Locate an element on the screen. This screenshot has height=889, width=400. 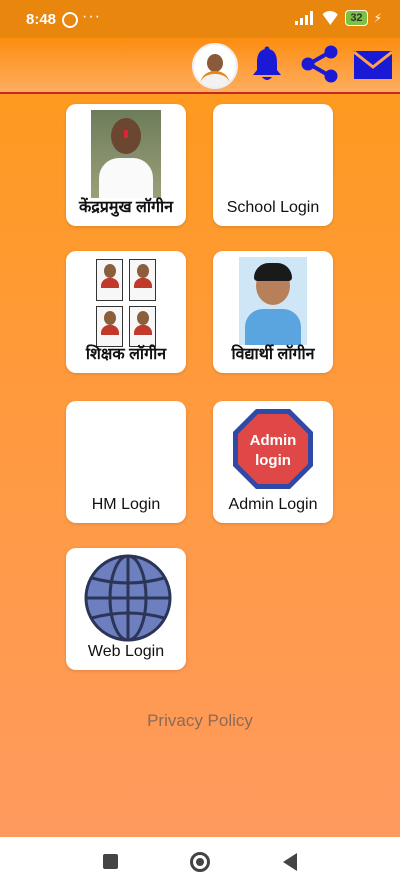
teachers-collage is located at coordinates (126, 303).